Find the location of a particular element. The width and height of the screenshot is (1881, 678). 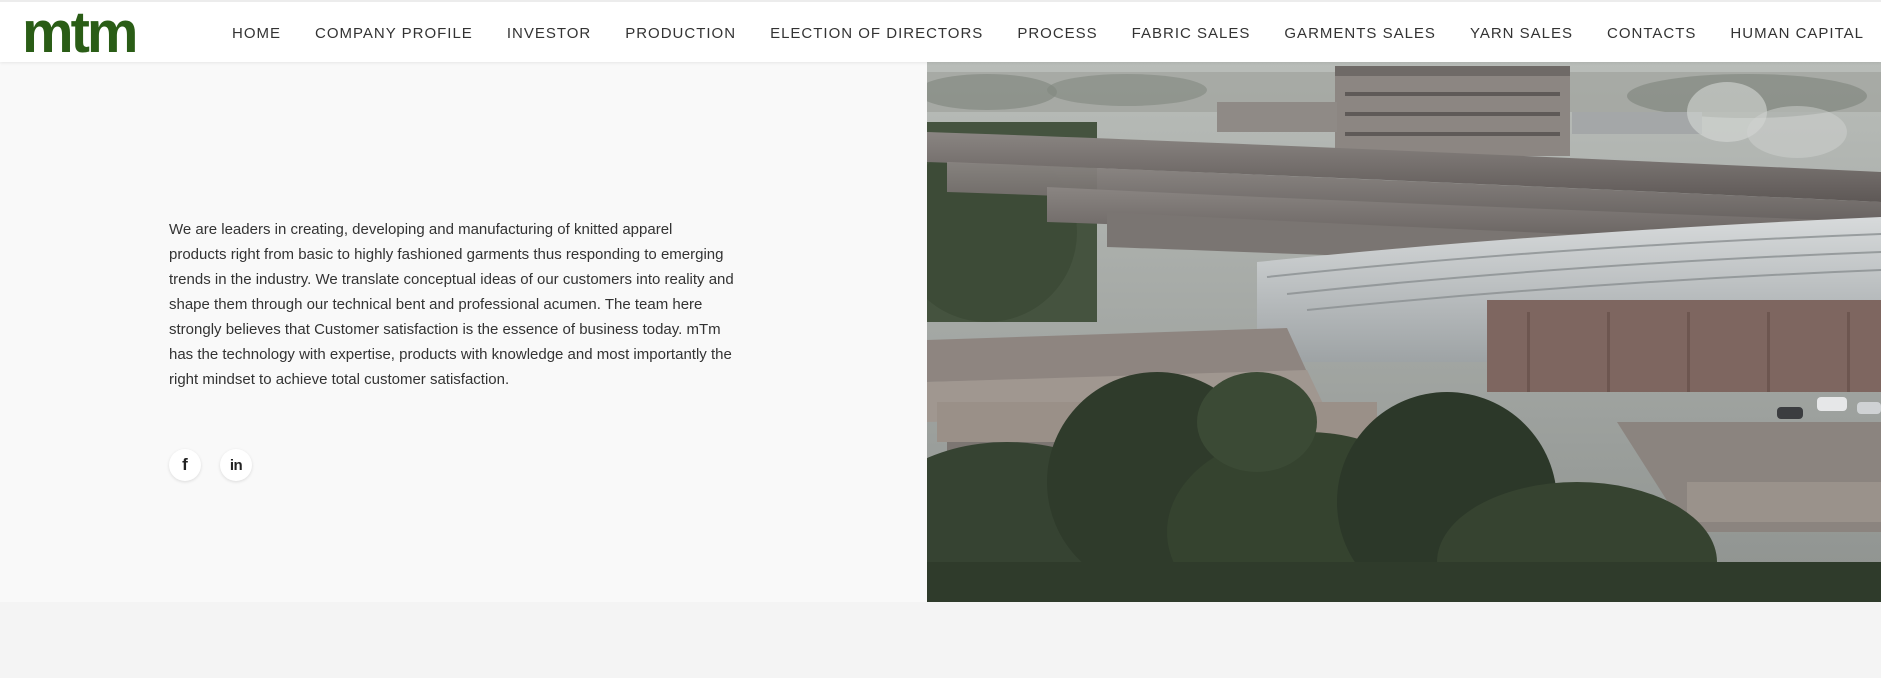

nav-company-profile: COMPANY PROFILE is located at coordinates (394, 33).